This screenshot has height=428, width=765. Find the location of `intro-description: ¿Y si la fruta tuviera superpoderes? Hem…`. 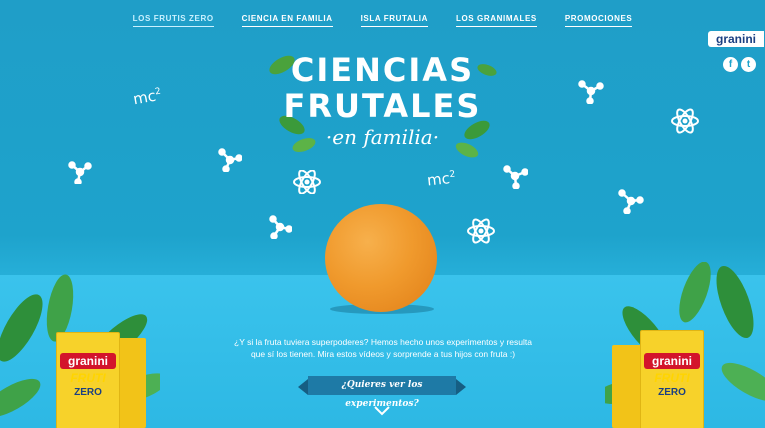

intro-description: ¿Y si la fruta tuviera superpoderes? Hem… is located at coordinates (383, 348).